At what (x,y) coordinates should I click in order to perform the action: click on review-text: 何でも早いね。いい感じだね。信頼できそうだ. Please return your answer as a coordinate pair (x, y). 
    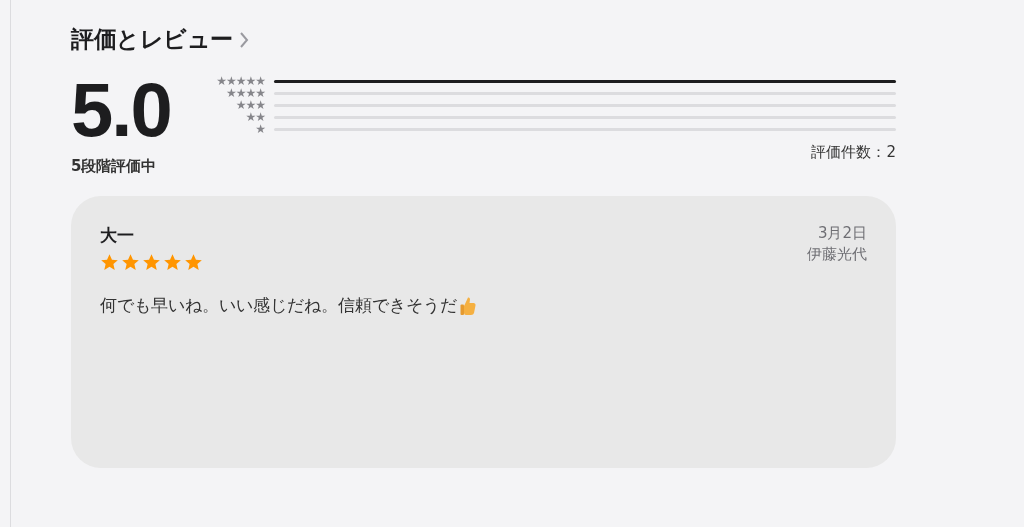
    Looking at the image, I should click on (278, 305).